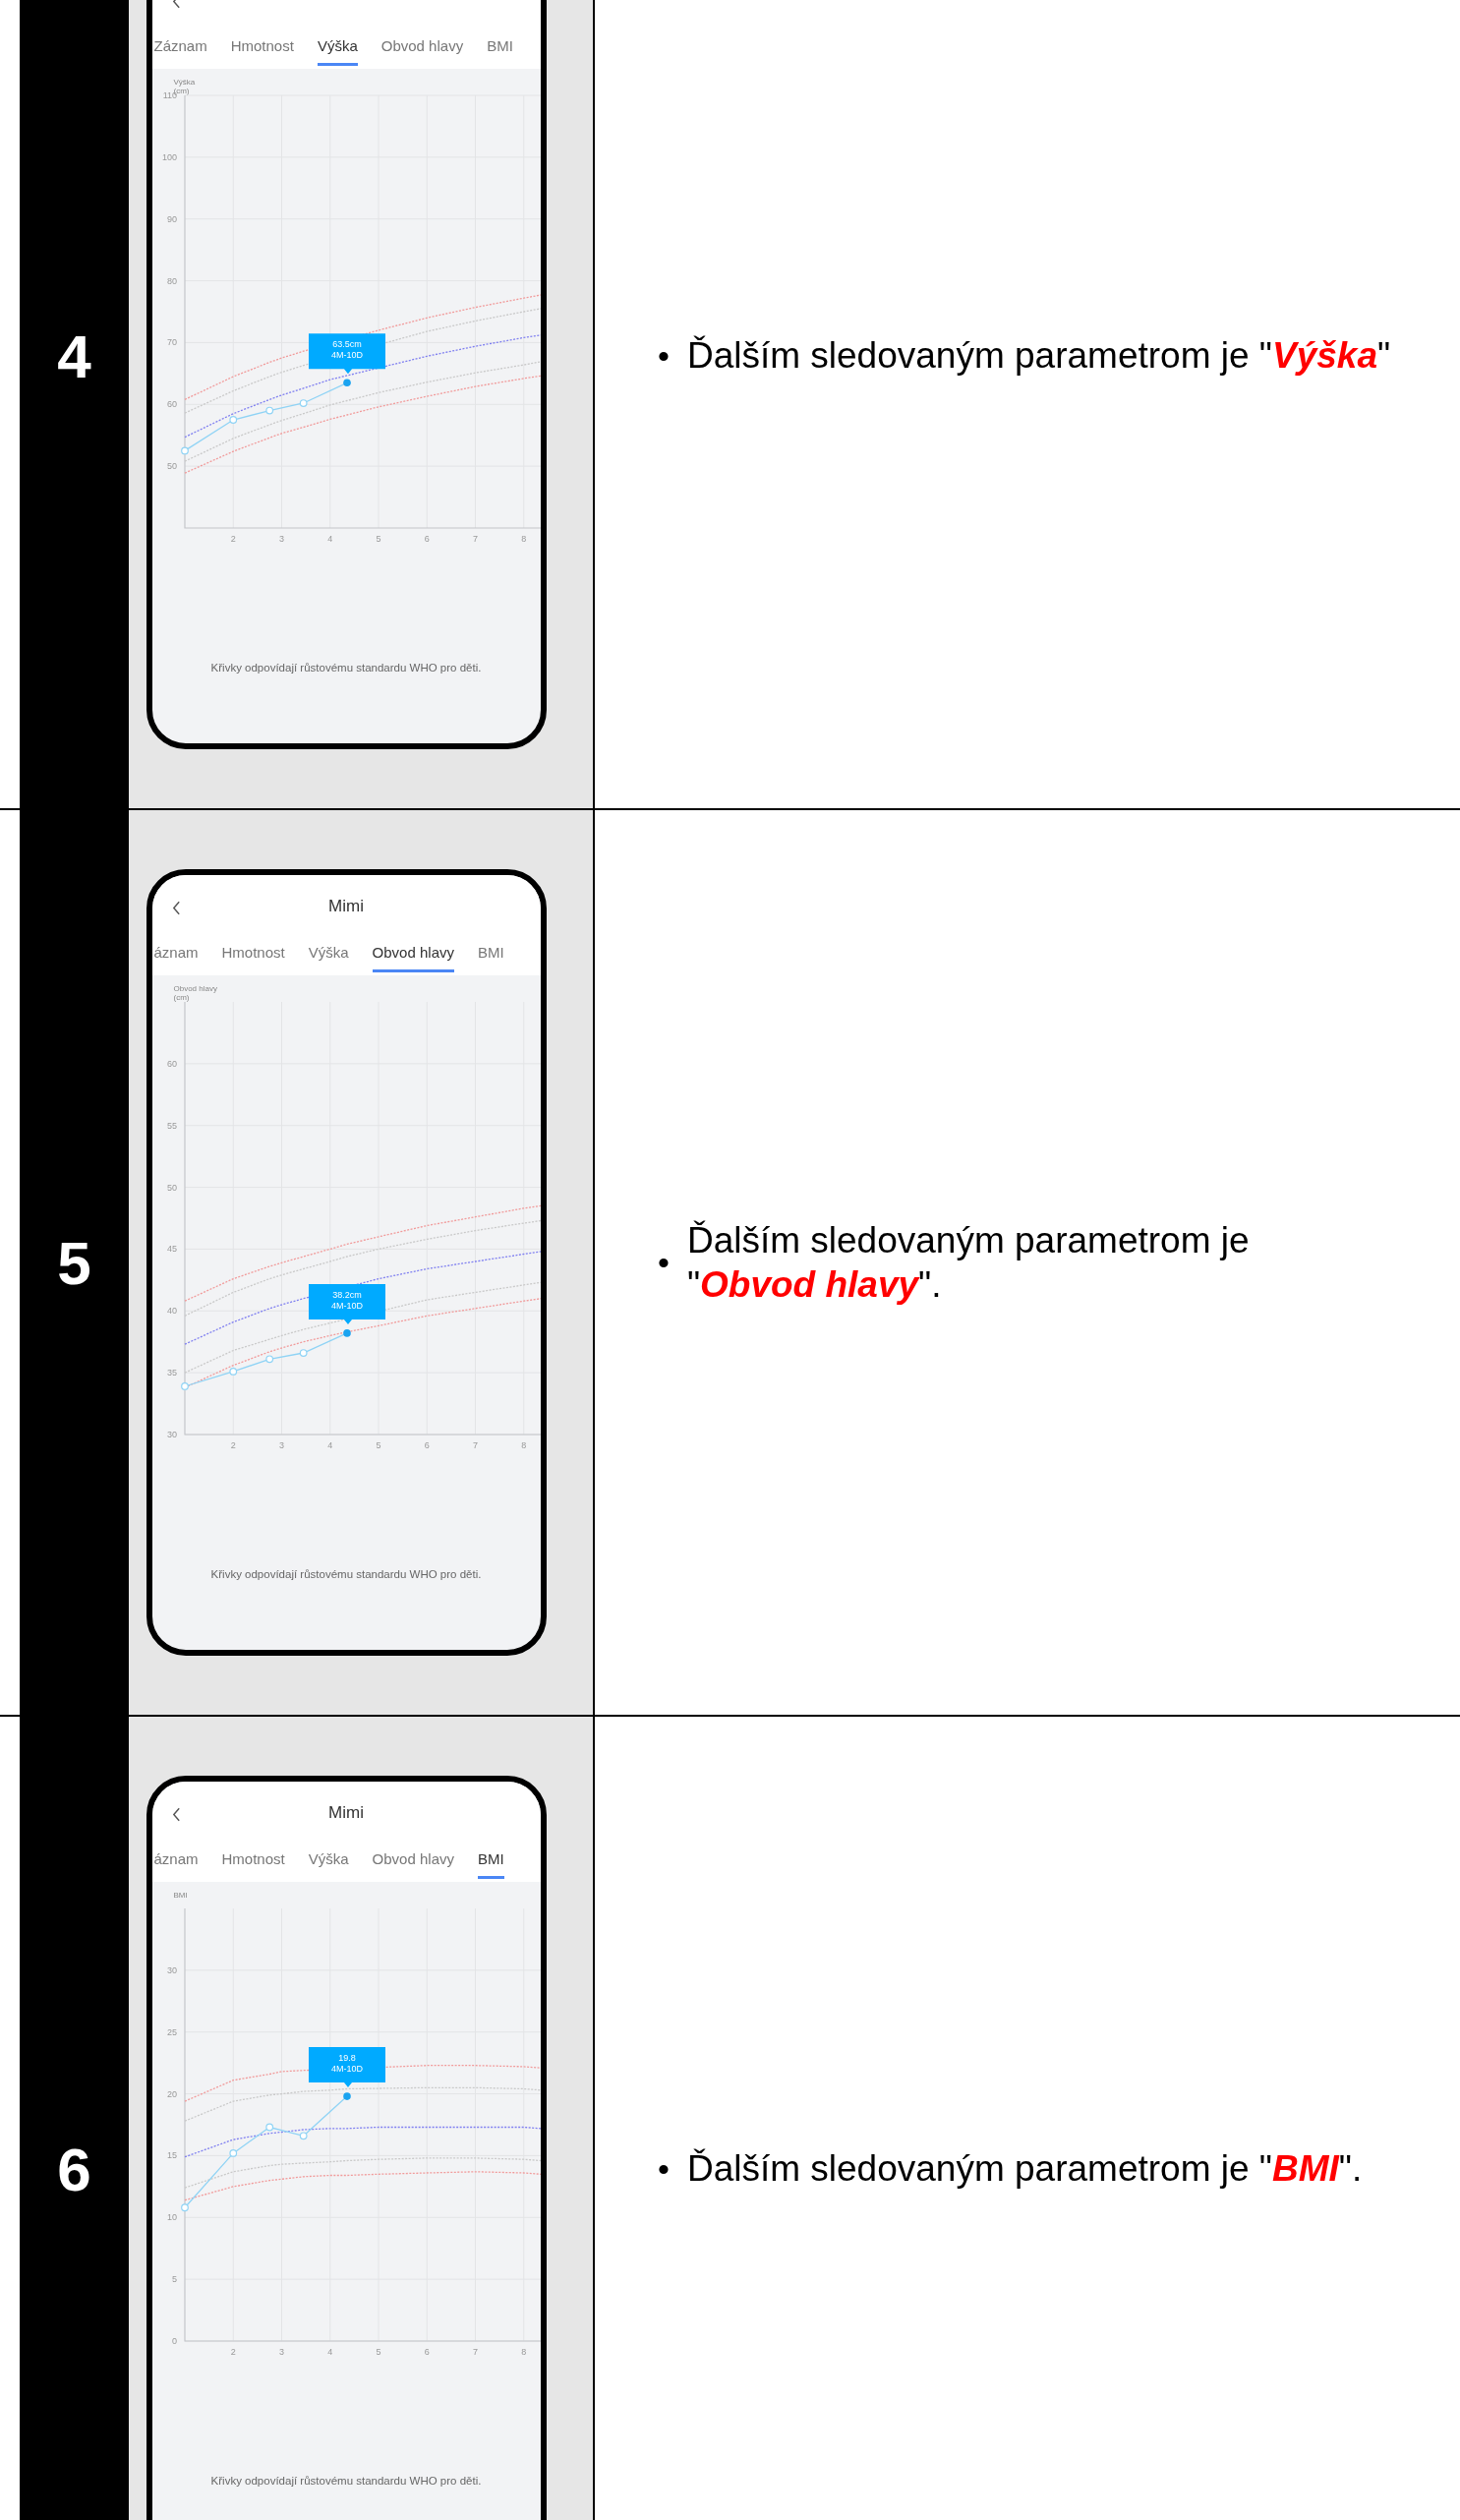  I want to click on y-tick-label: 20, so click(171, 2093).